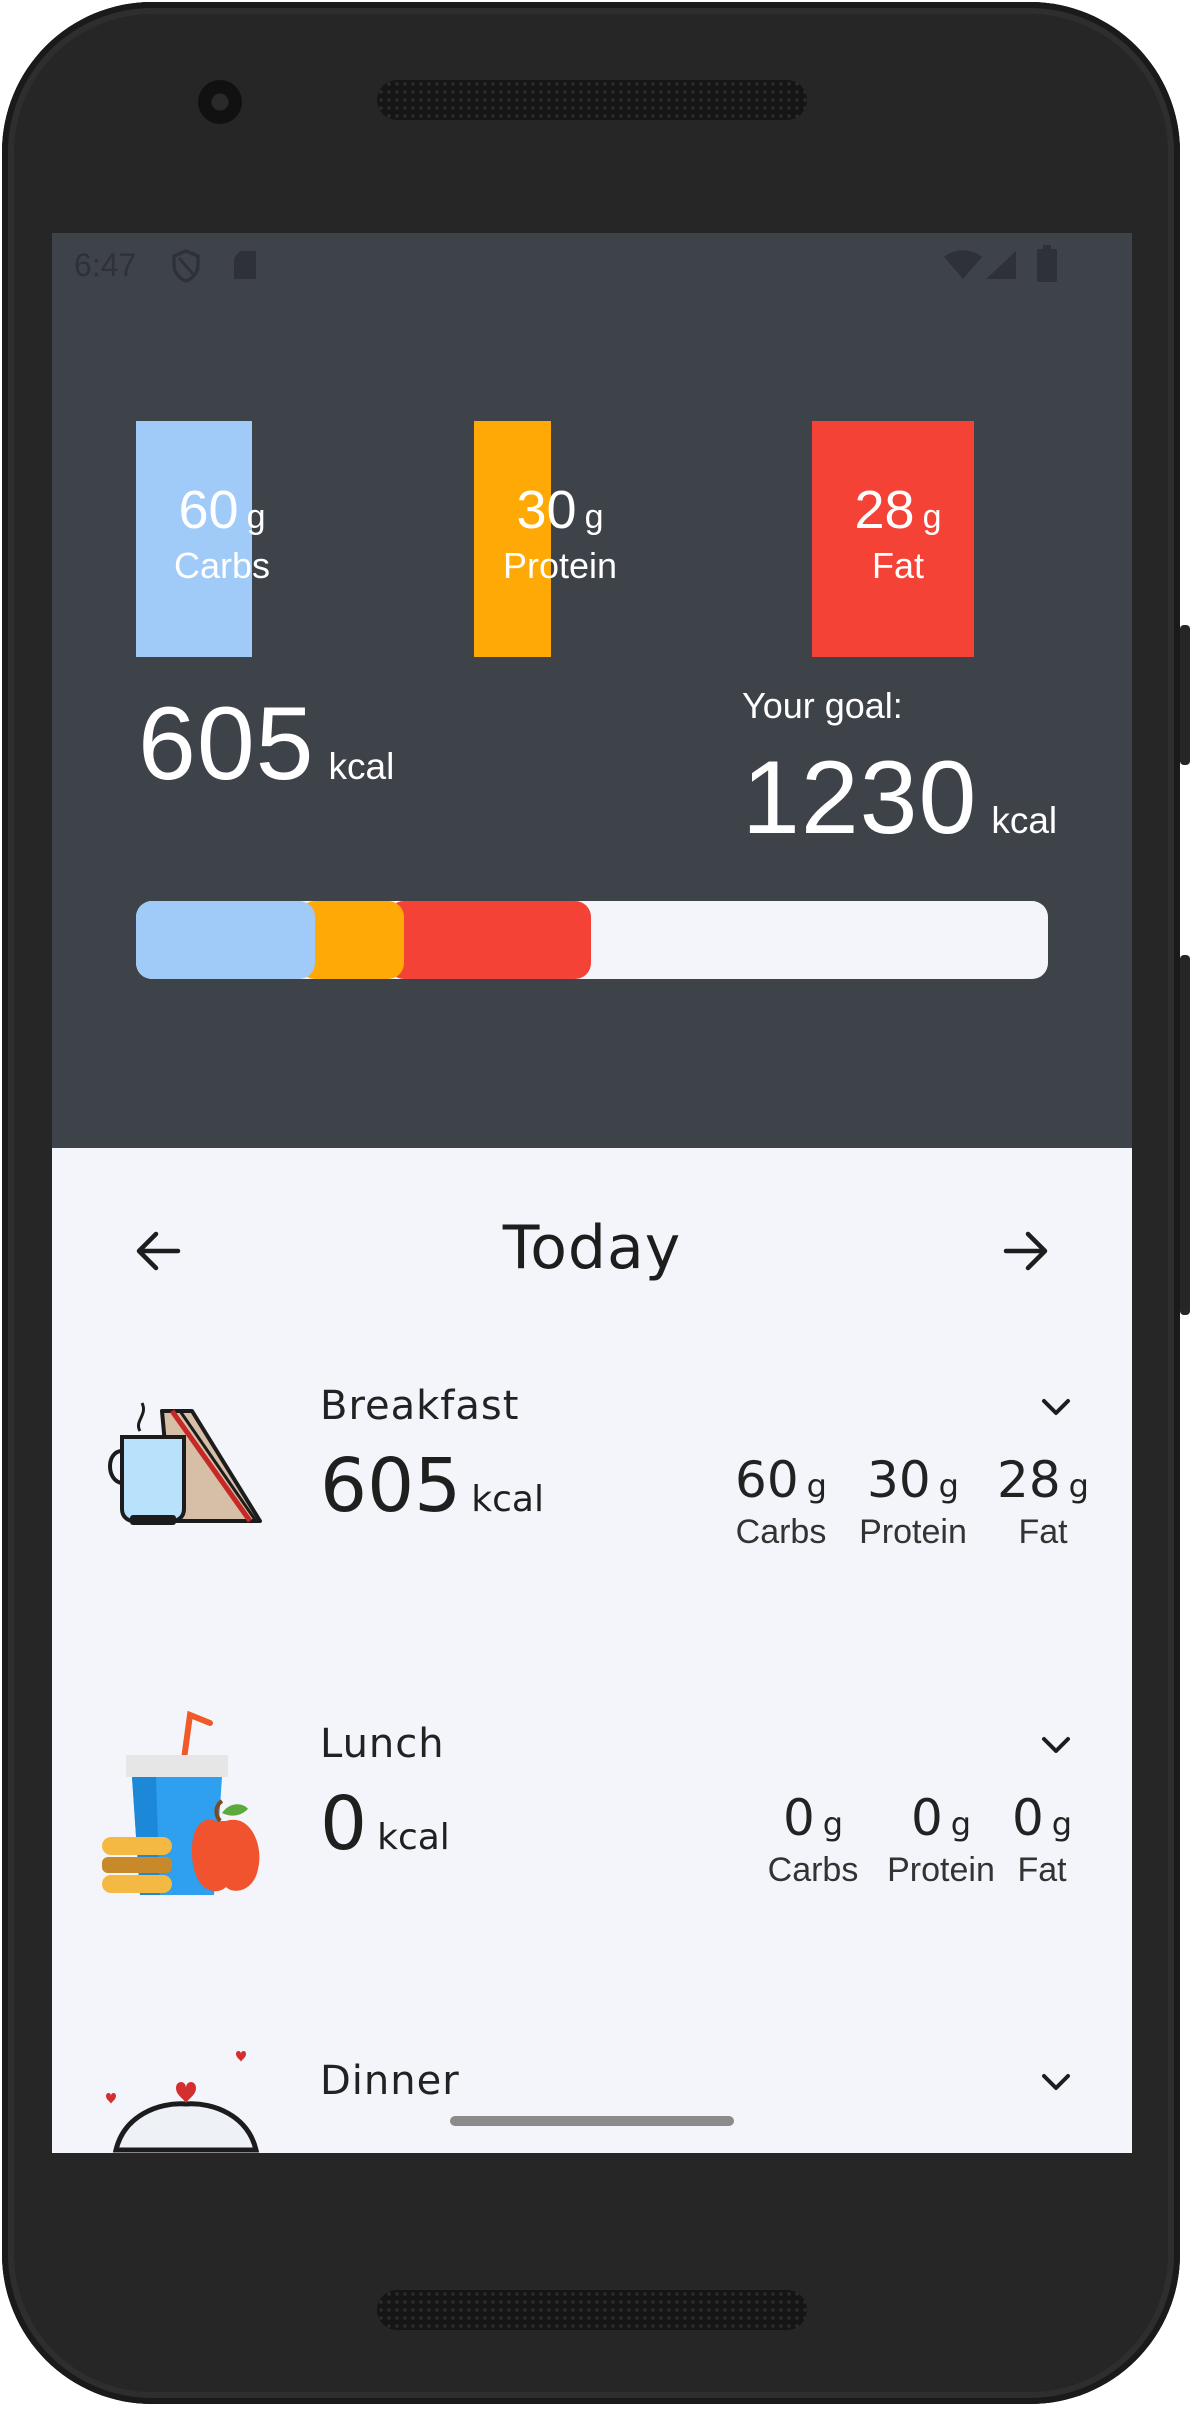 The image size is (1194, 2409). I want to click on sd-card-icon, so click(245, 265).